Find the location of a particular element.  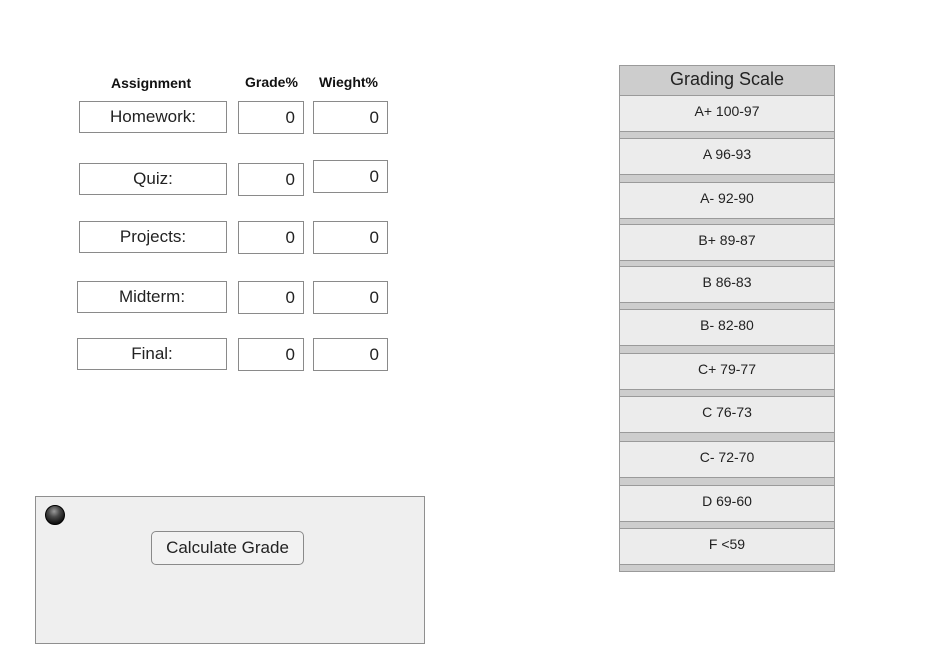

homework-weight-input is located at coordinates (350, 117).